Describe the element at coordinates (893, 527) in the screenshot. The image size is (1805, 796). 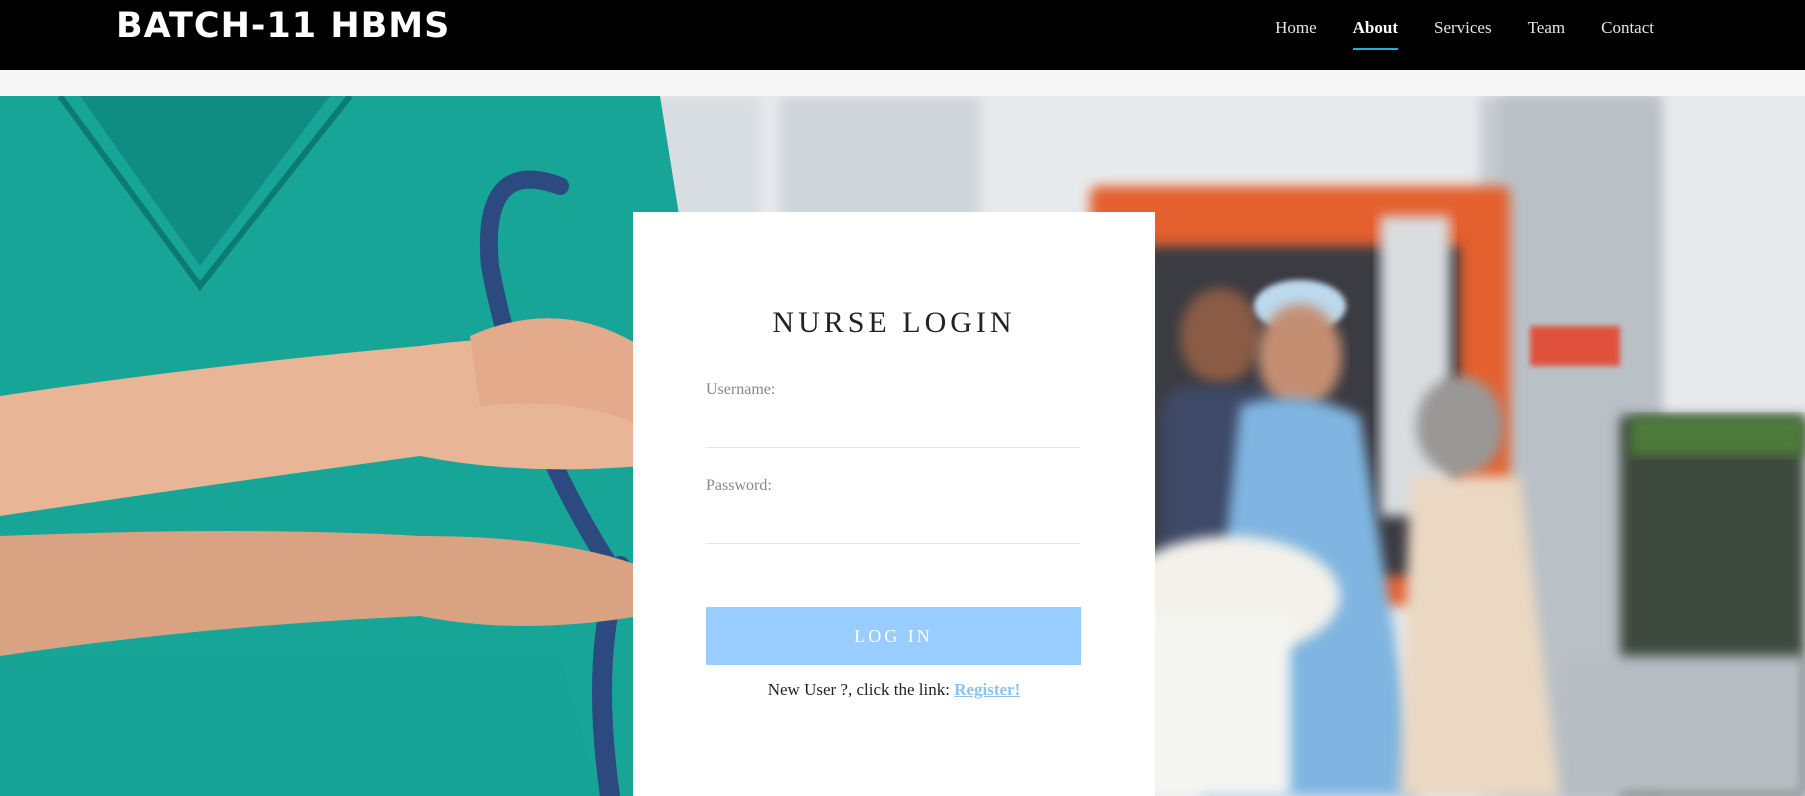
I see `password-input` at that location.